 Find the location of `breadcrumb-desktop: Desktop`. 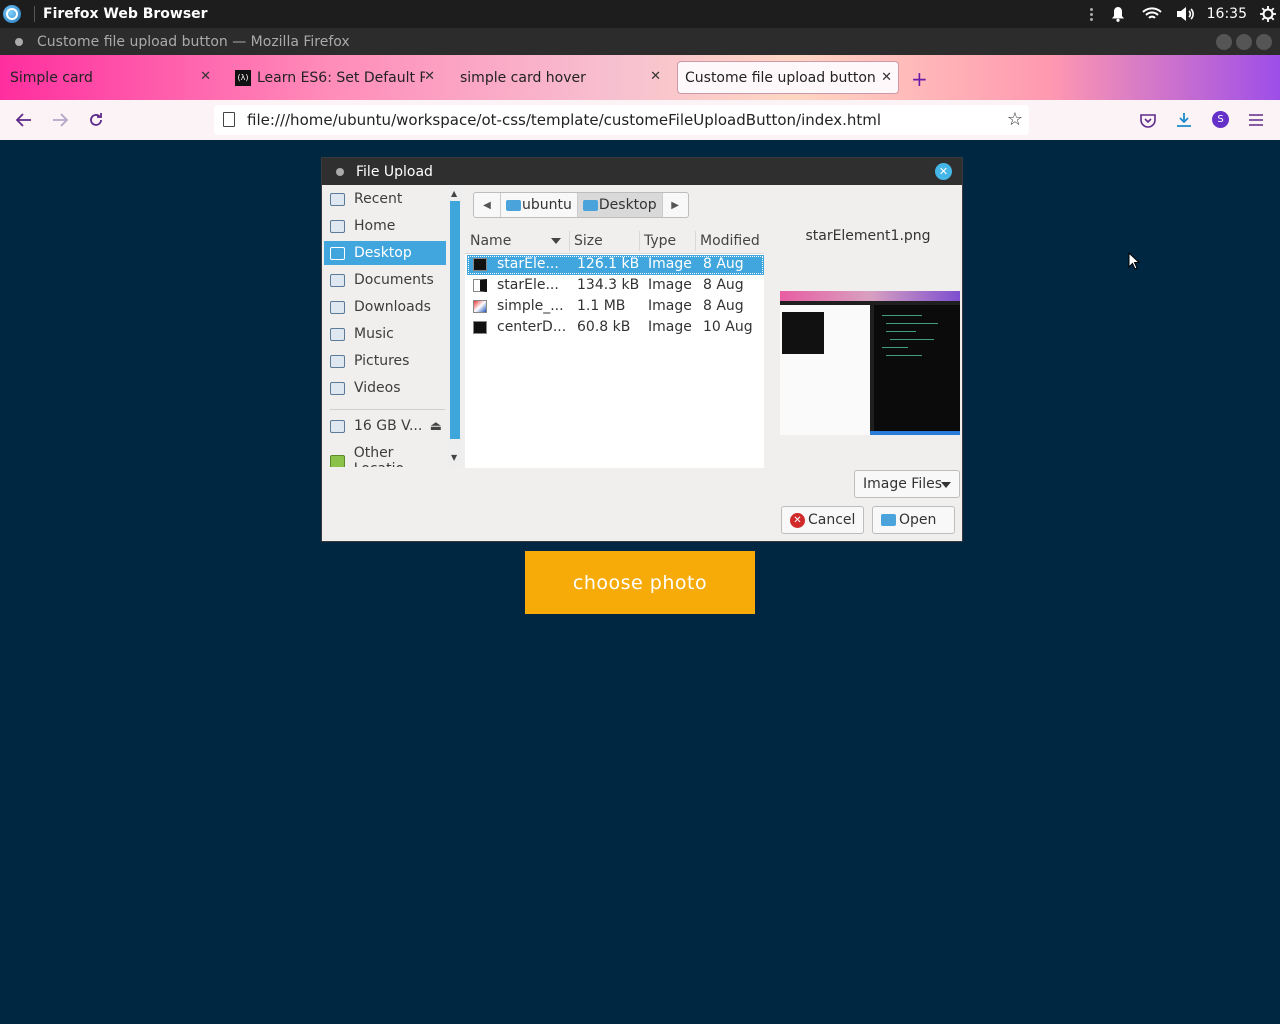

breadcrumb-desktop: Desktop is located at coordinates (619, 205).